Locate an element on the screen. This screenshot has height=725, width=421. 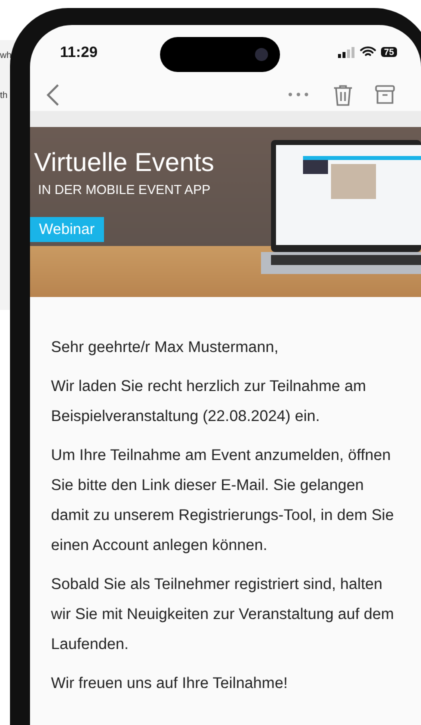
greeting-text: Sehr geehrte/r Max Mustermann, is located at coordinates (165, 348).